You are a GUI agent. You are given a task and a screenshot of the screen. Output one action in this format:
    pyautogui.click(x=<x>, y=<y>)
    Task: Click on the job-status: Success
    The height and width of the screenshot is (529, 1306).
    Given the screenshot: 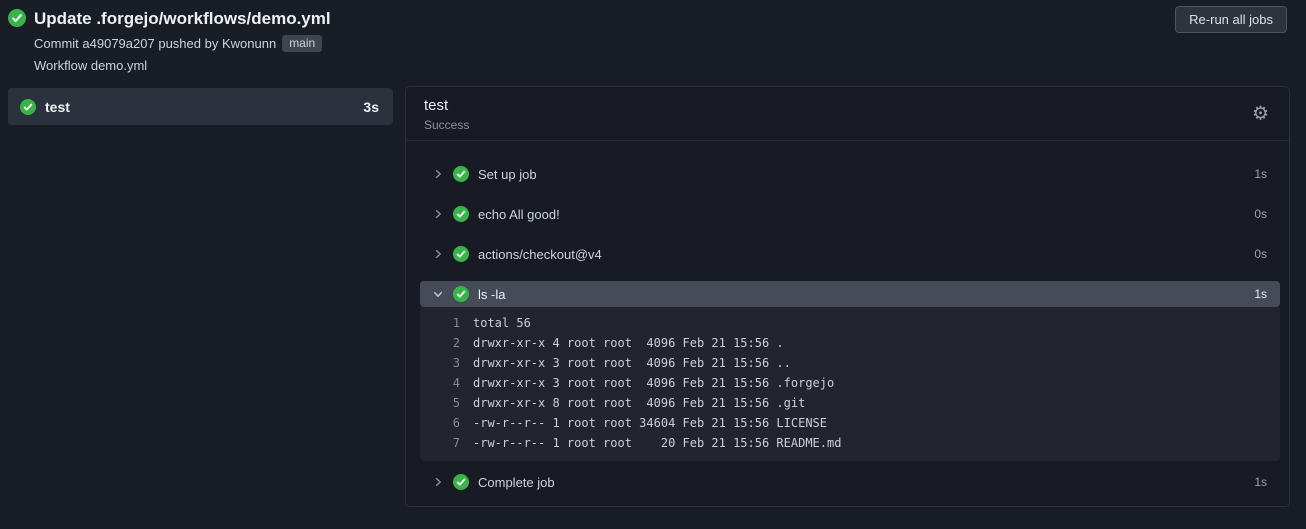 What is the action you would take?
    pyautogui.click(x=447, y=125)
    